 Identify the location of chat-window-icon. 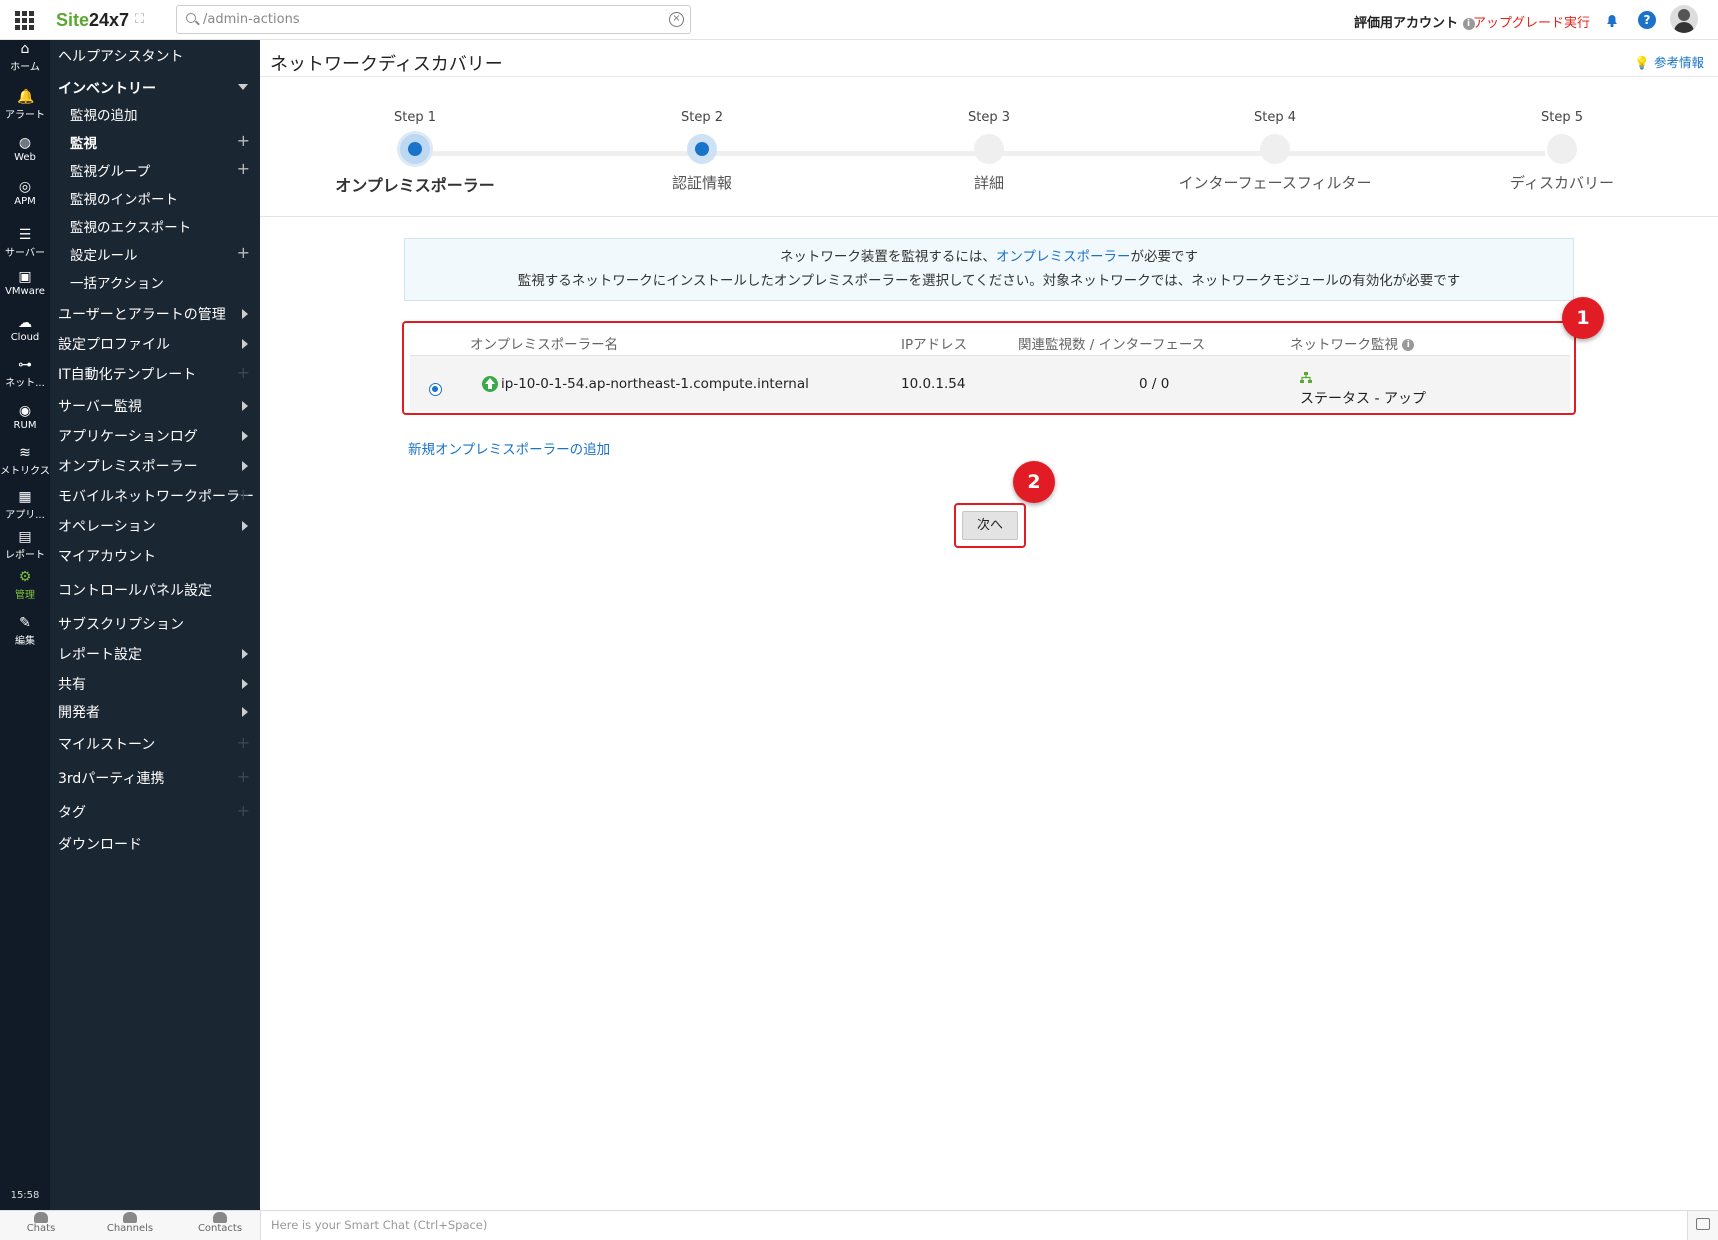
(1703, 1224).